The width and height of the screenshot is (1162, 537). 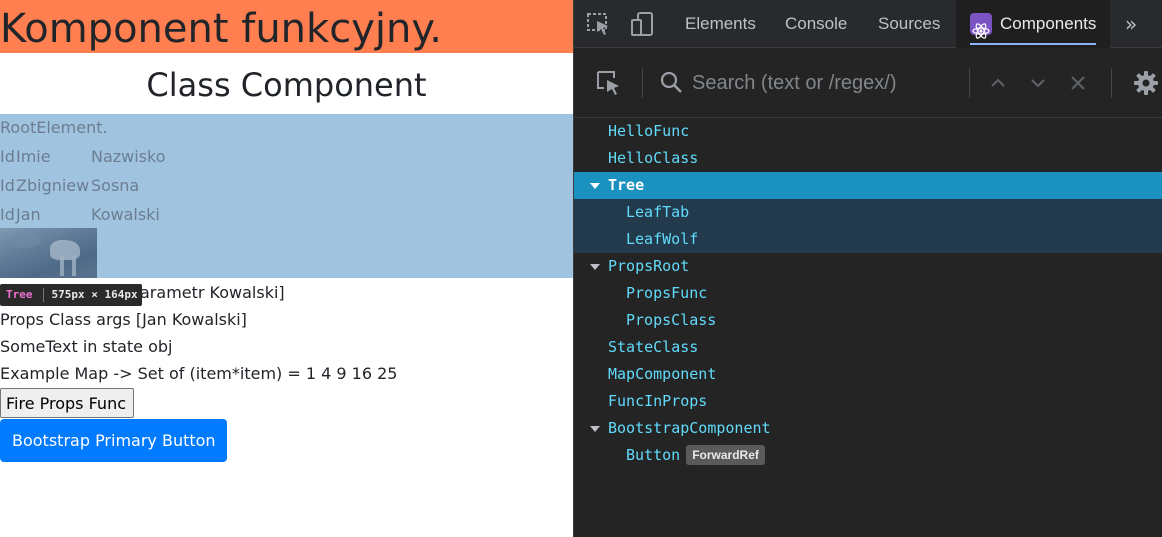 I want to click on leaf-tab-cell-name: Zbigniew, so click(x=53, y=185).